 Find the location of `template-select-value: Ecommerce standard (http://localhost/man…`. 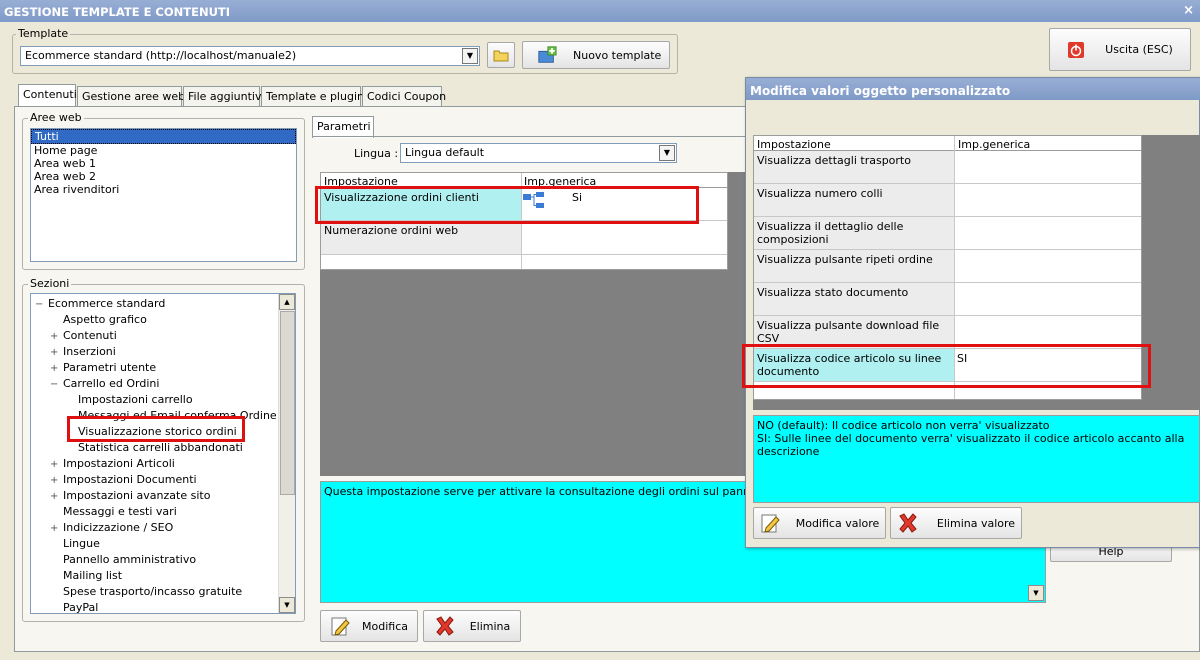

template-select-value: Ecommerce standard (http://localhost/man… is located at coordinates (161, 55).